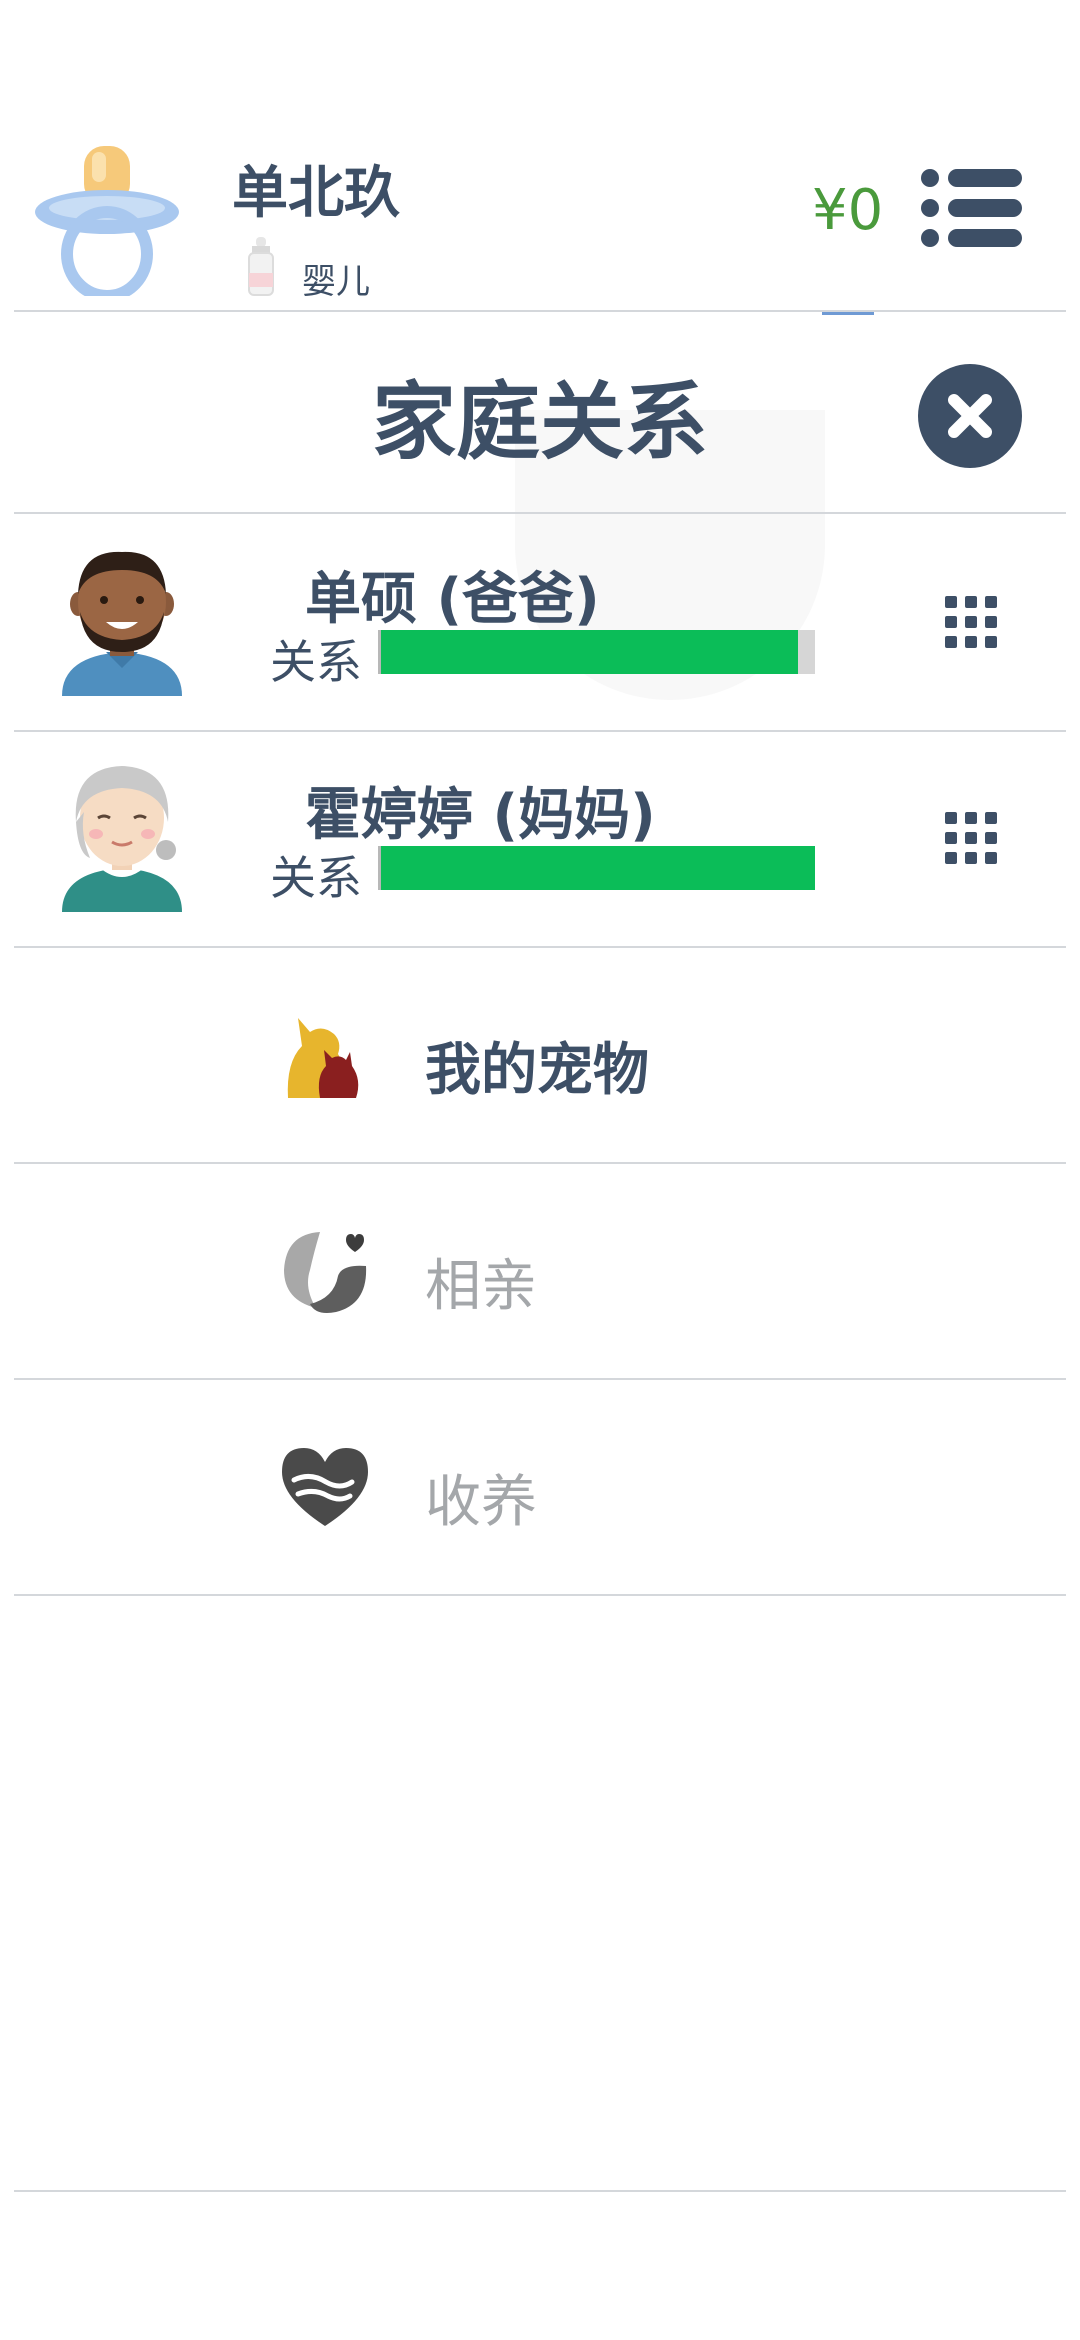  I want to click on adoption-heart-icon, so click(325, 1487).